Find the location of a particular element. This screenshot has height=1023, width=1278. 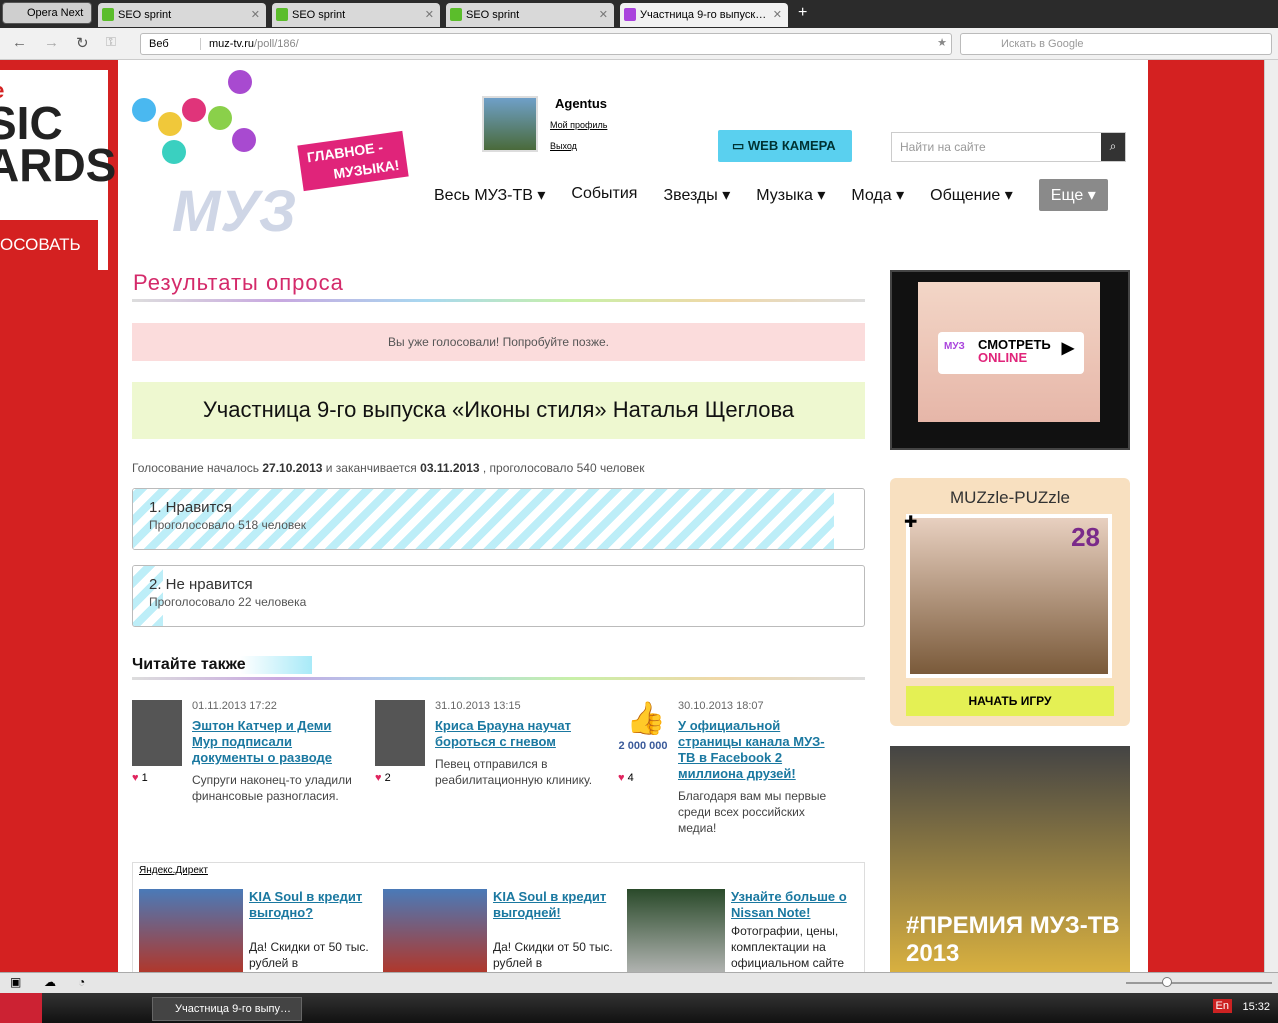

nav-item-fashion: Мода ▾ is located at coordinates (877, 198).